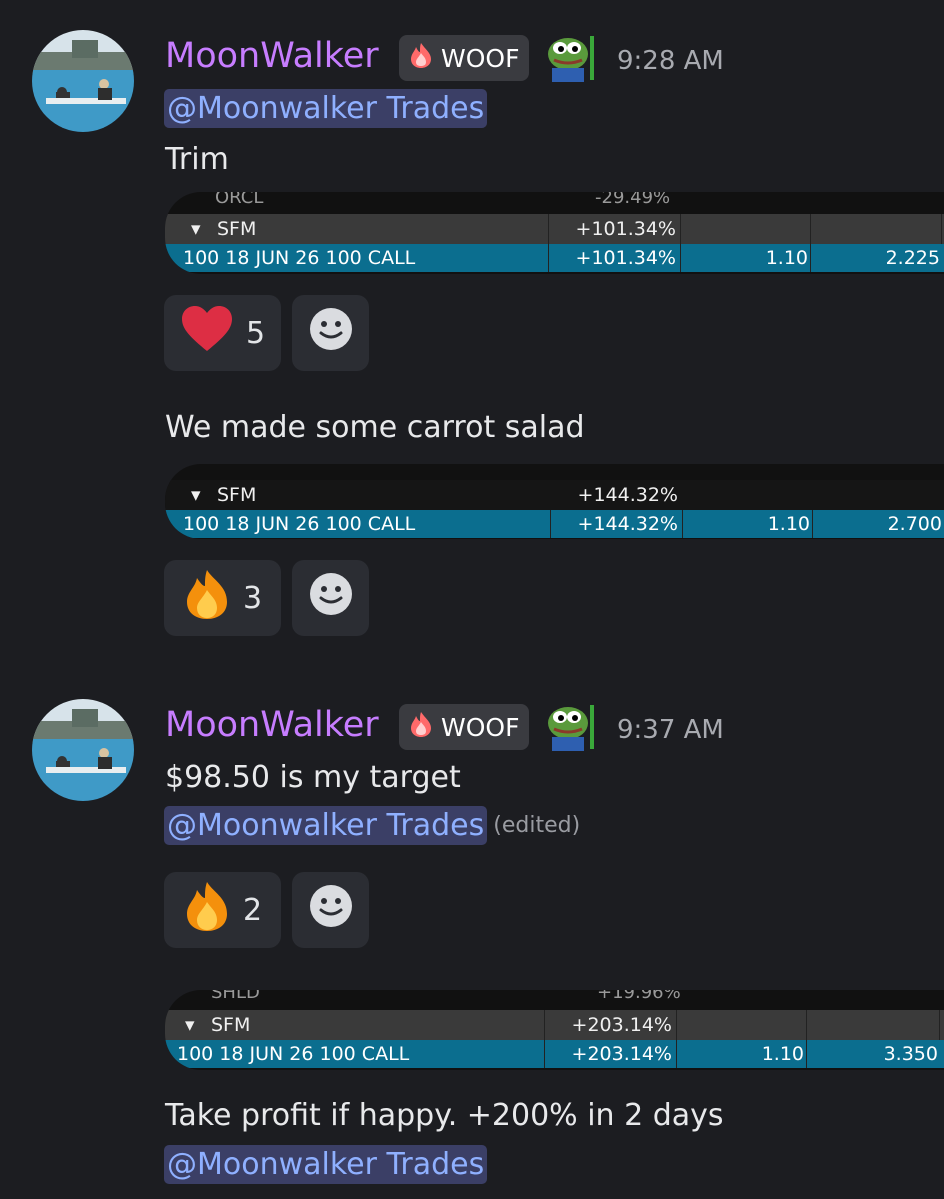 The width and height of the screenshot is (944, 1199). I want to click on partial-row: SHLD +19.96%, so click(554, 1000).